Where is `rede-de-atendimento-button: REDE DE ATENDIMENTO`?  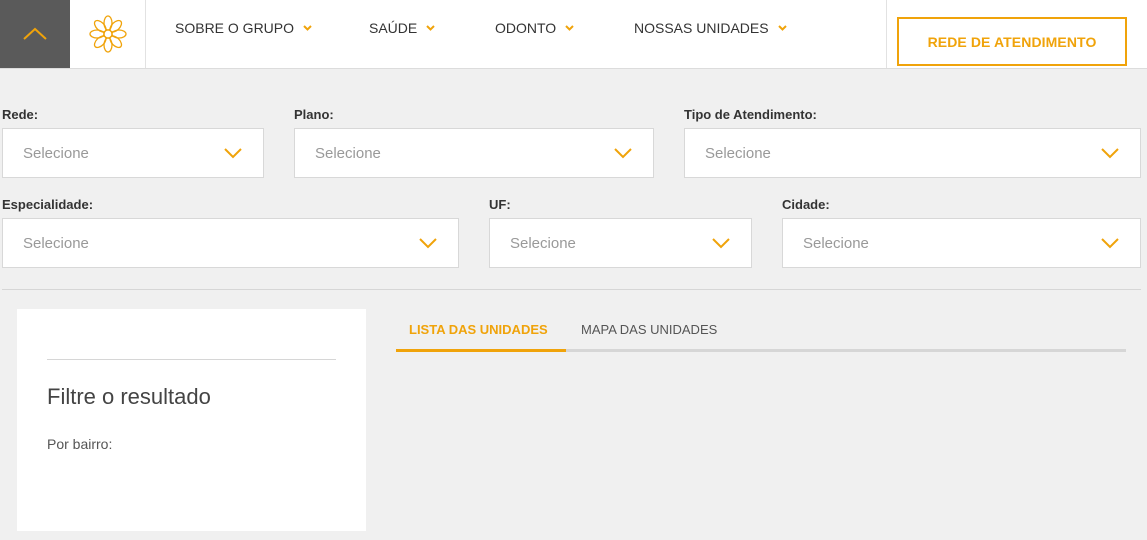
rede-de-atendimento-button: REDE DE ATENDIMENTO is located at coordinates (1012, 41).